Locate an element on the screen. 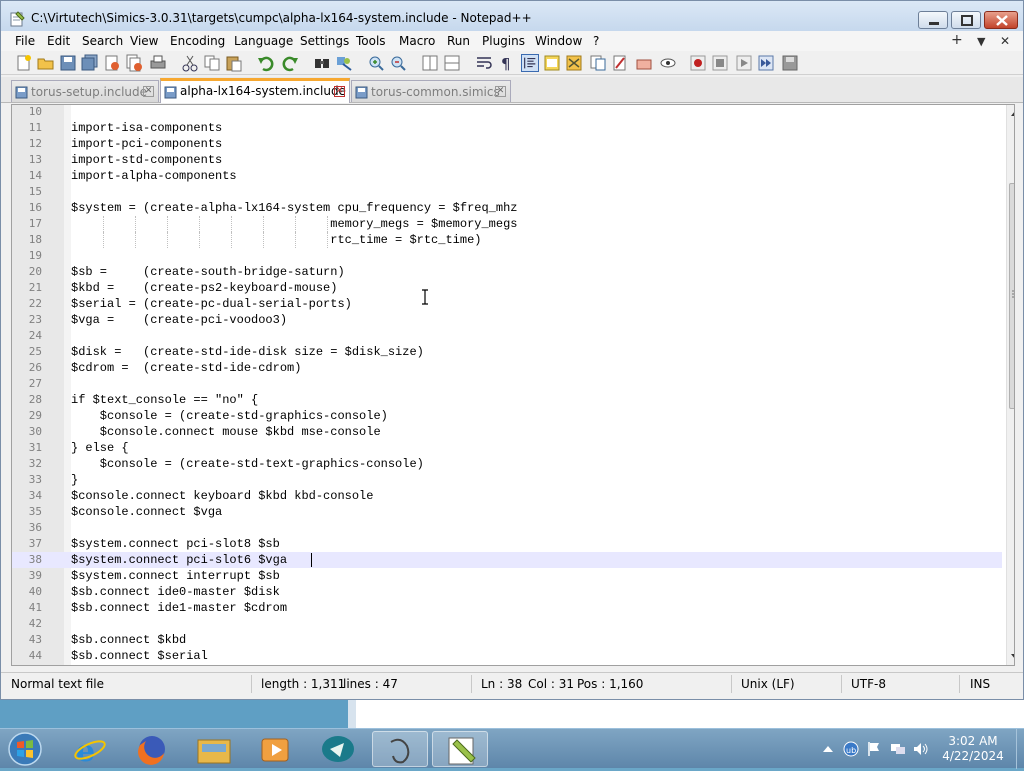  vertical-scrollbar is located at coordinates (1010, 385).